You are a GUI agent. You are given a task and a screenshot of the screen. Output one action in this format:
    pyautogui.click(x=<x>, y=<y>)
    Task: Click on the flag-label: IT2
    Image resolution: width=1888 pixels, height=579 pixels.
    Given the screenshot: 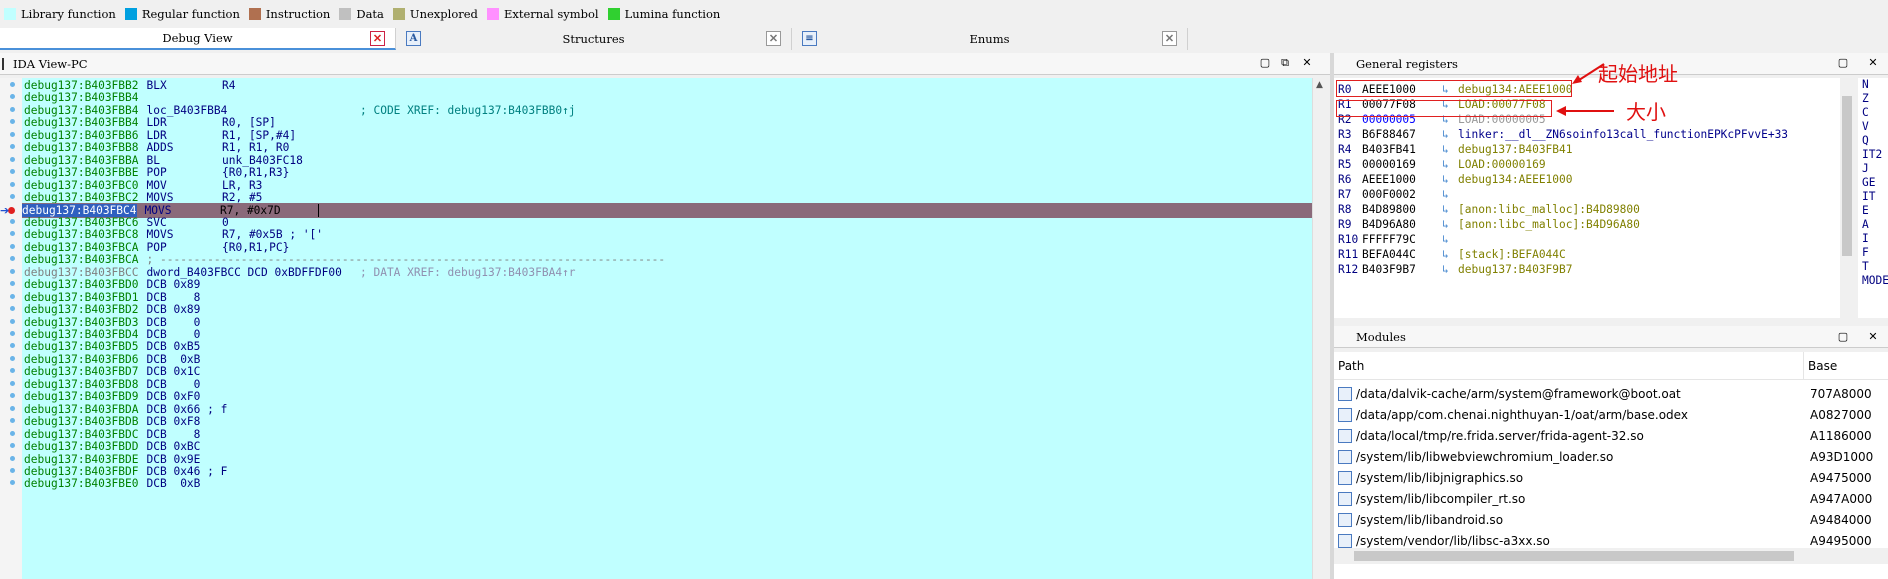 What is the action you would take?
    pyautogui.click(x=1873, y=155)
    